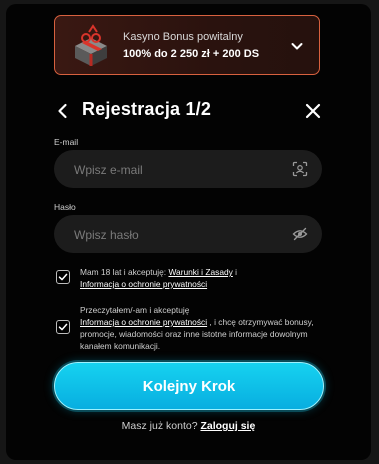  Describe the element at coordinates (135, 310) in the screenshot. I see `marketing-text-before: Przeczytałem/-am i akceptuję` at that location.